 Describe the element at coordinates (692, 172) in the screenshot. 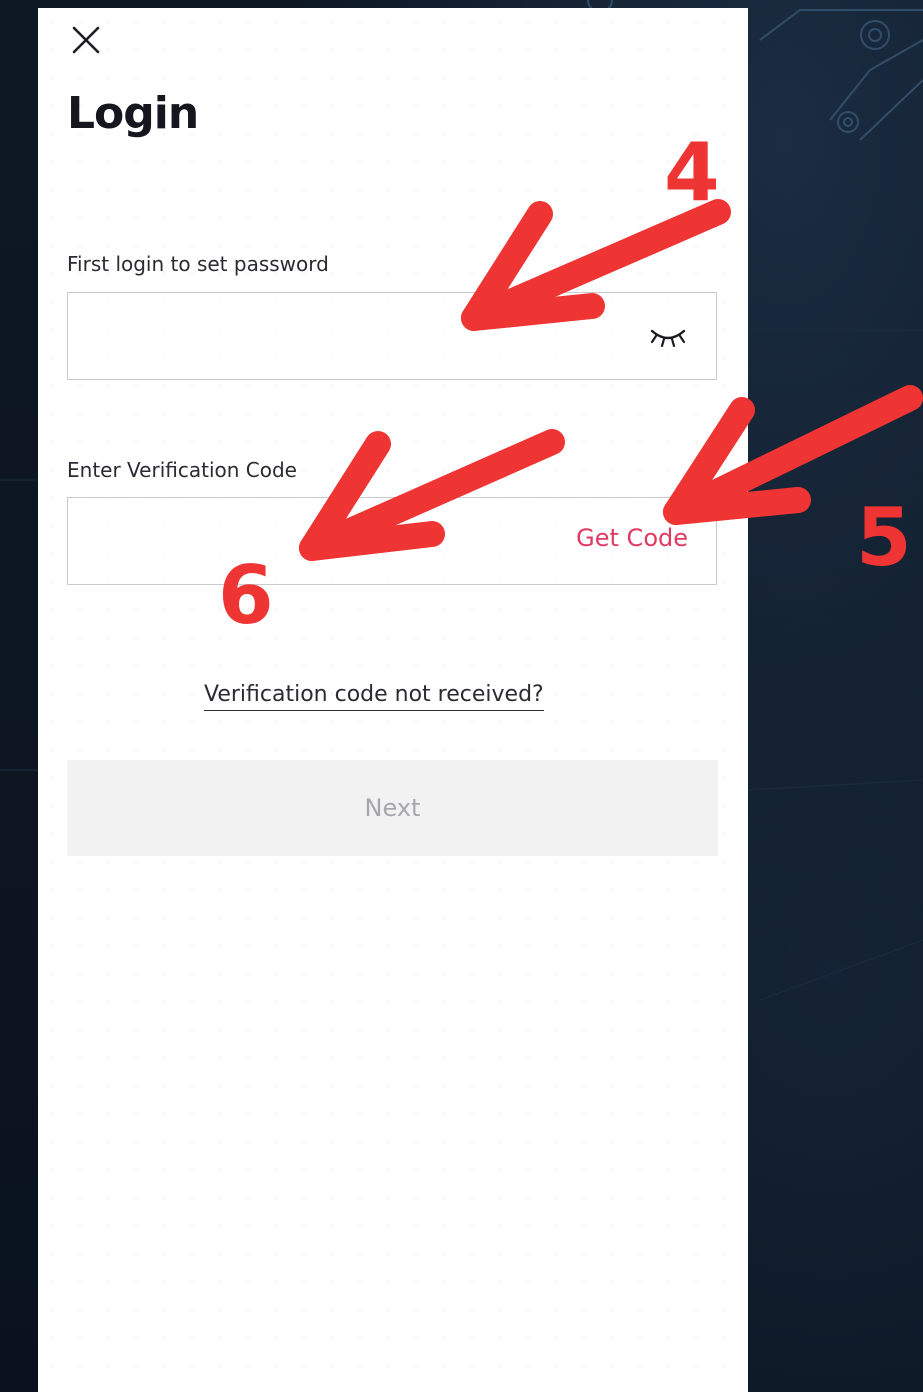

I see `annotation-number-4: 4` at that location.